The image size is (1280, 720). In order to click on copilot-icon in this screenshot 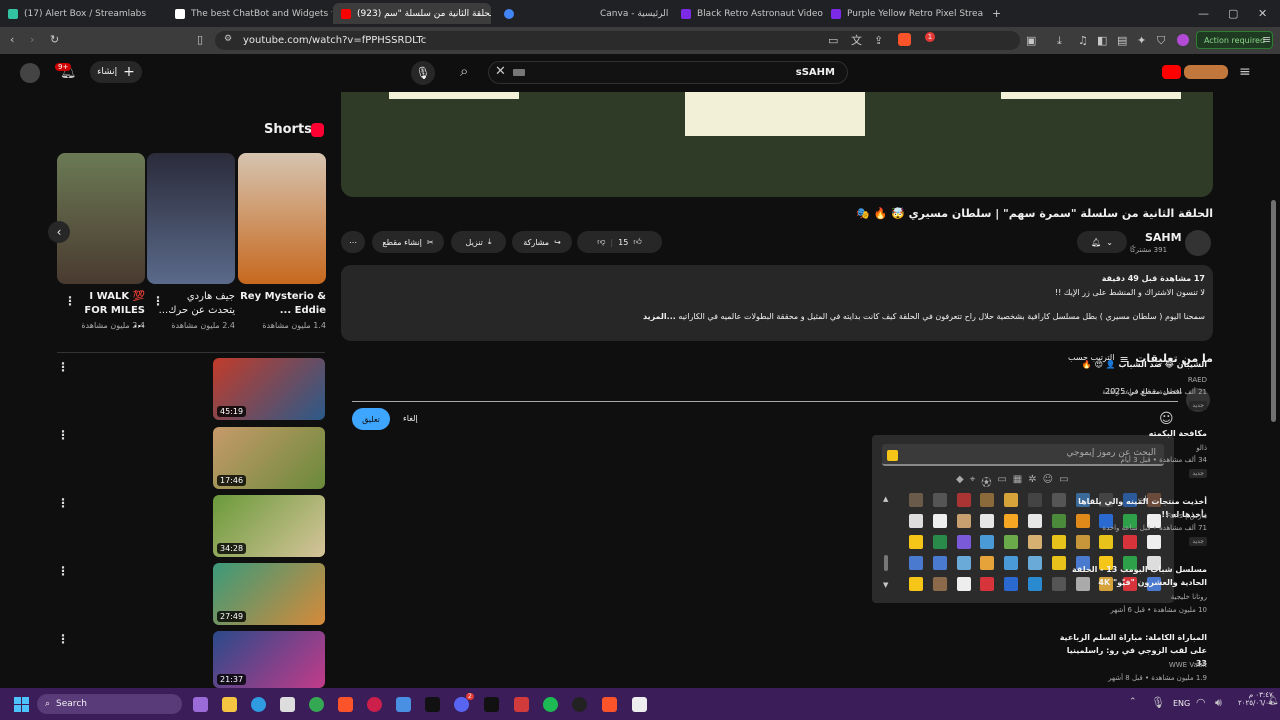, I will do `click(200, 704)`.